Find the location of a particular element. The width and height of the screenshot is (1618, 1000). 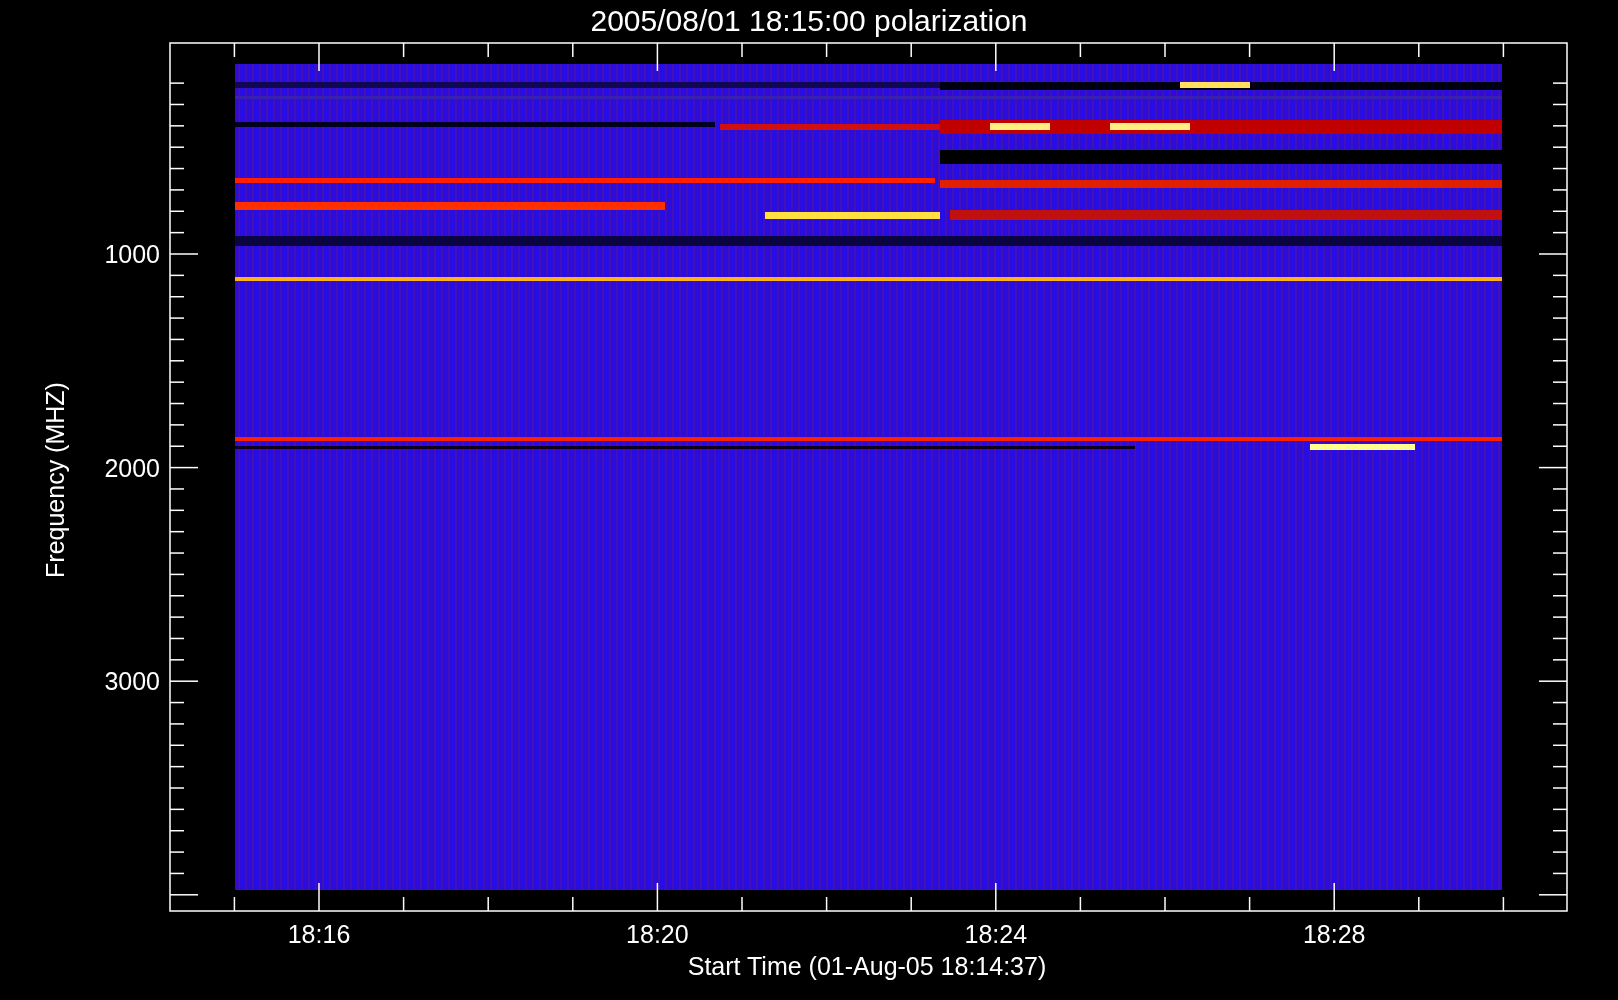

x-tick-label: 18:28 is located at coordinates (1334, 934).